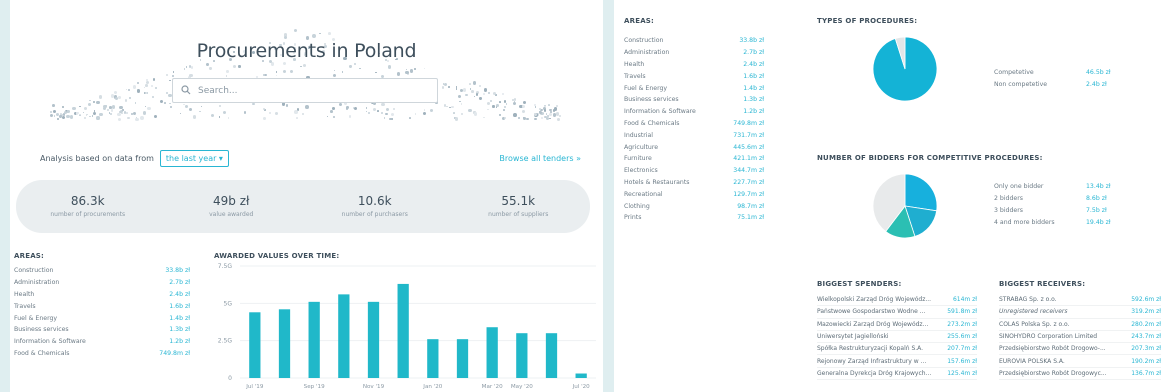  I want to click on list-item: SINOHYDRO Corporation Limited 243.7m zł, so click(1080, 337).